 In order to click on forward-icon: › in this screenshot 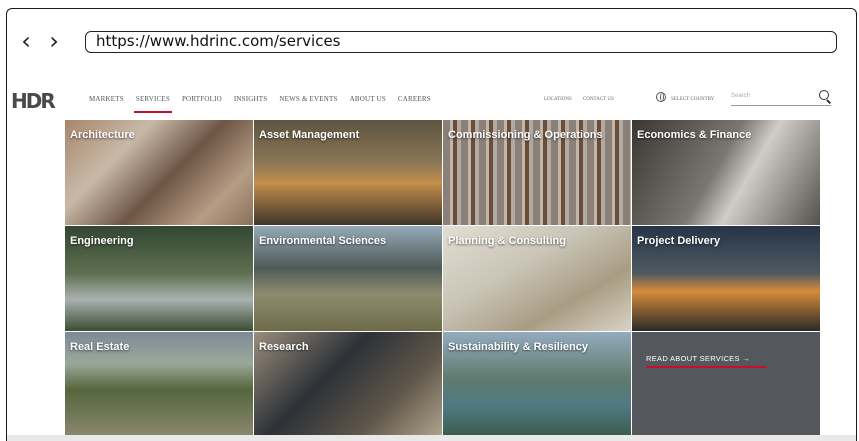, I will do `click(54, 41)`.